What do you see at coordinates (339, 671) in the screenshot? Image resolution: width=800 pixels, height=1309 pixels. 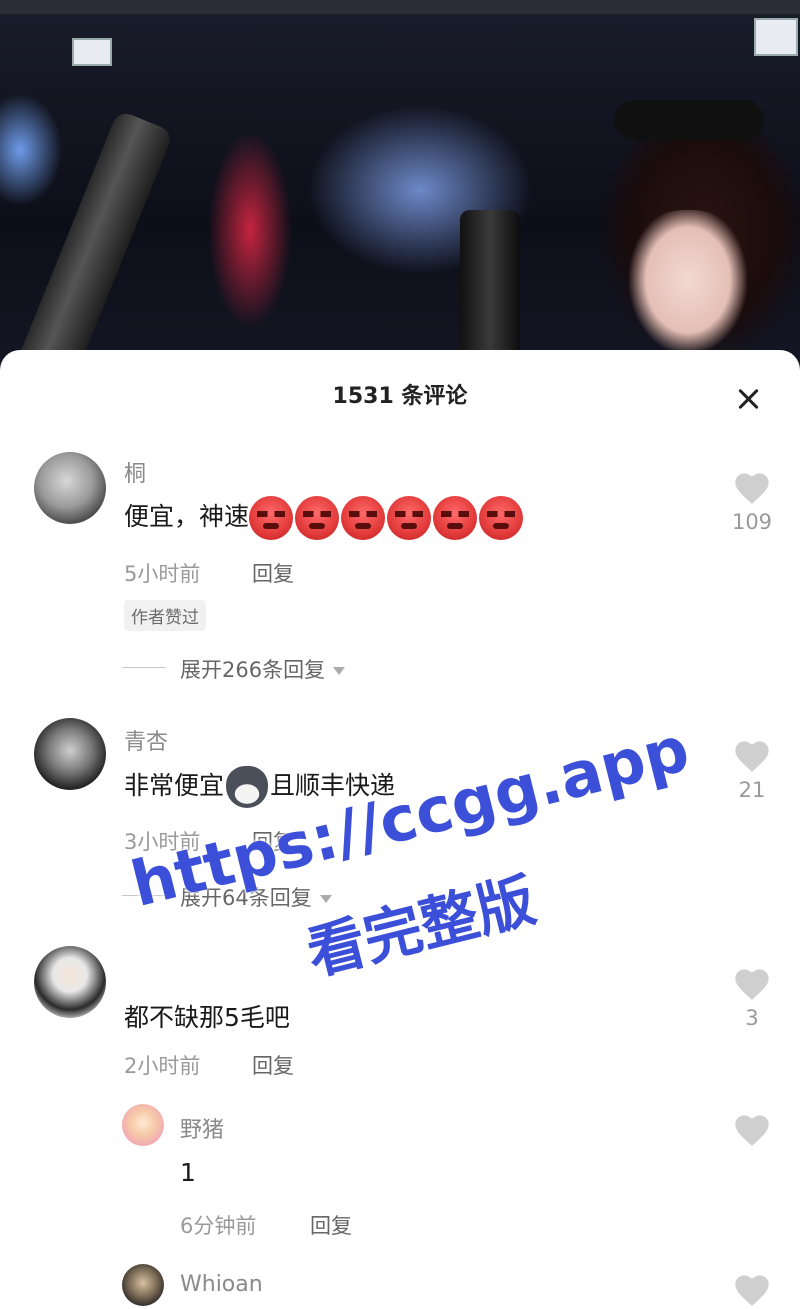 I see `chevron-down-icon` at bounding box center [339, 671].